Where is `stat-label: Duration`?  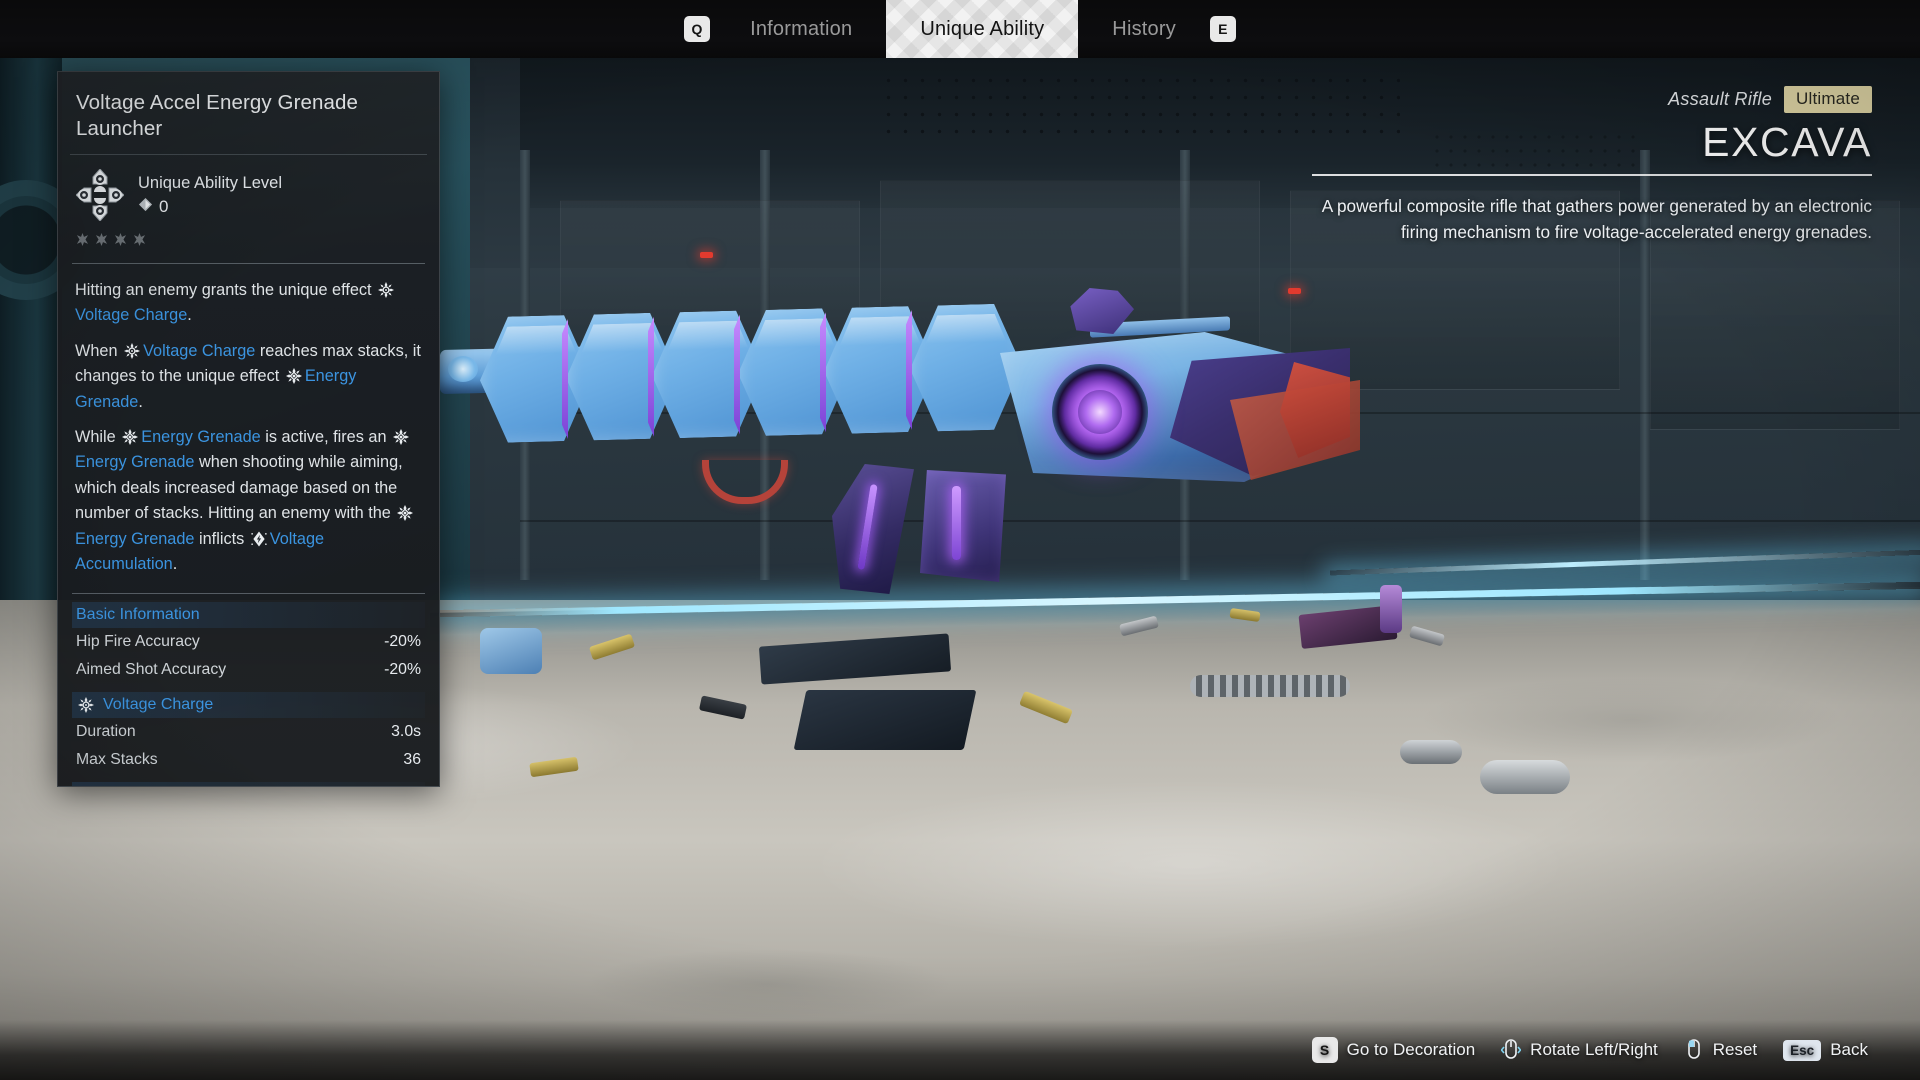
stat-label: Duration is located at coordinates (106, 732).